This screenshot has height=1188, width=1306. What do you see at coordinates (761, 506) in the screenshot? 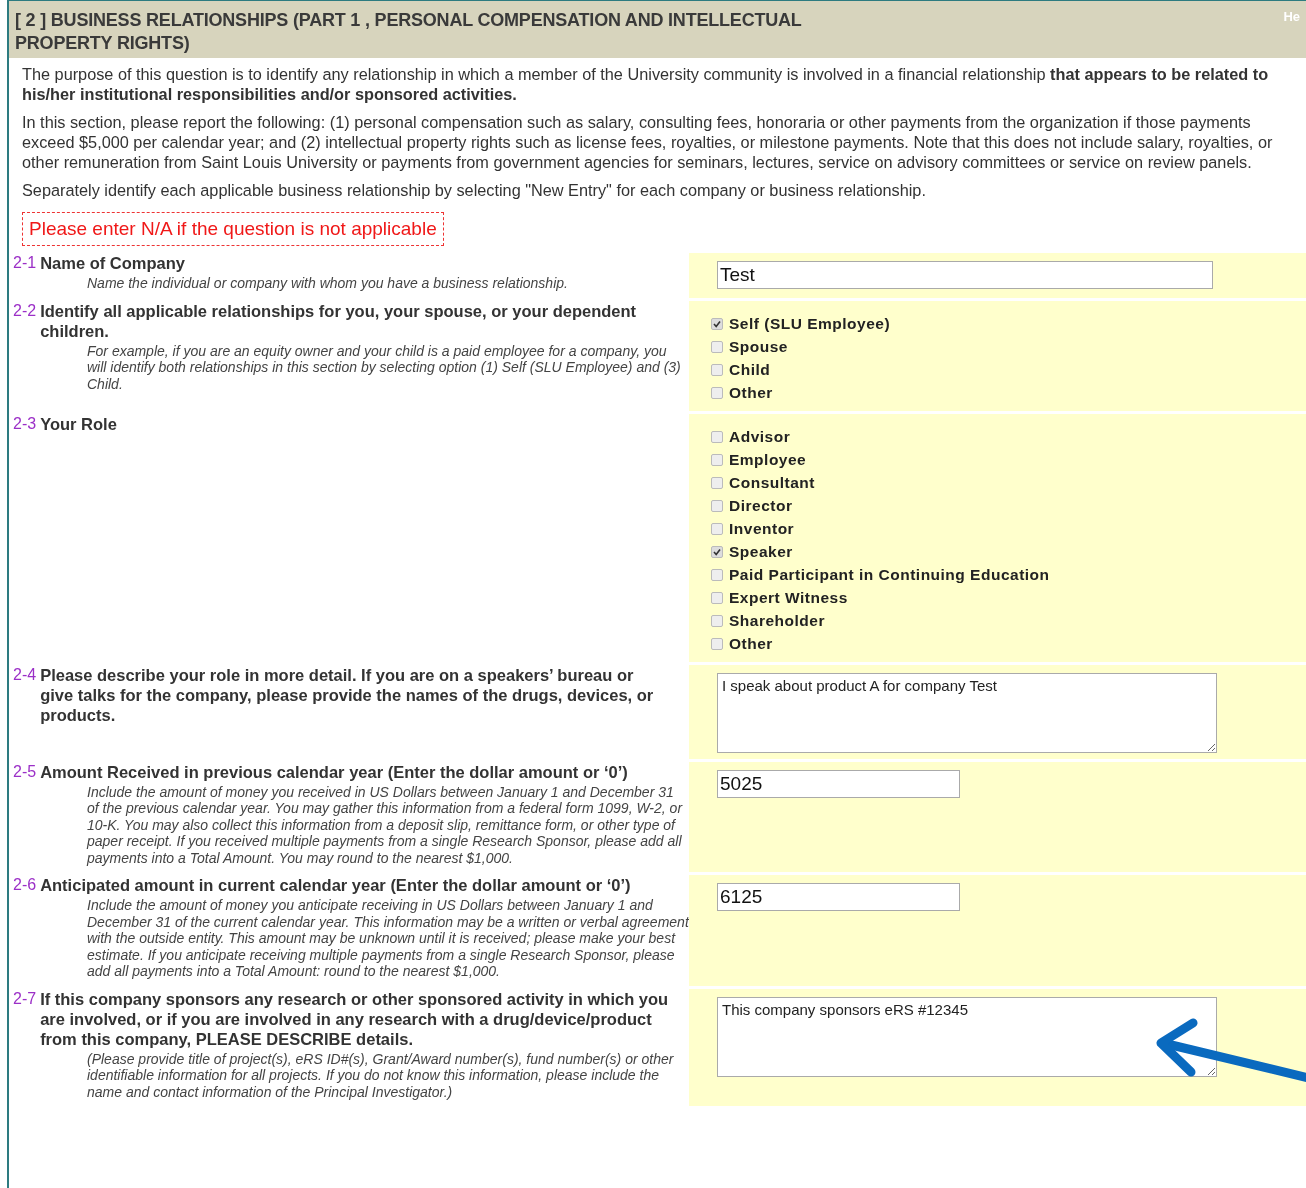
I see `checkbox-label: Director` at bounding box center [761, 506].